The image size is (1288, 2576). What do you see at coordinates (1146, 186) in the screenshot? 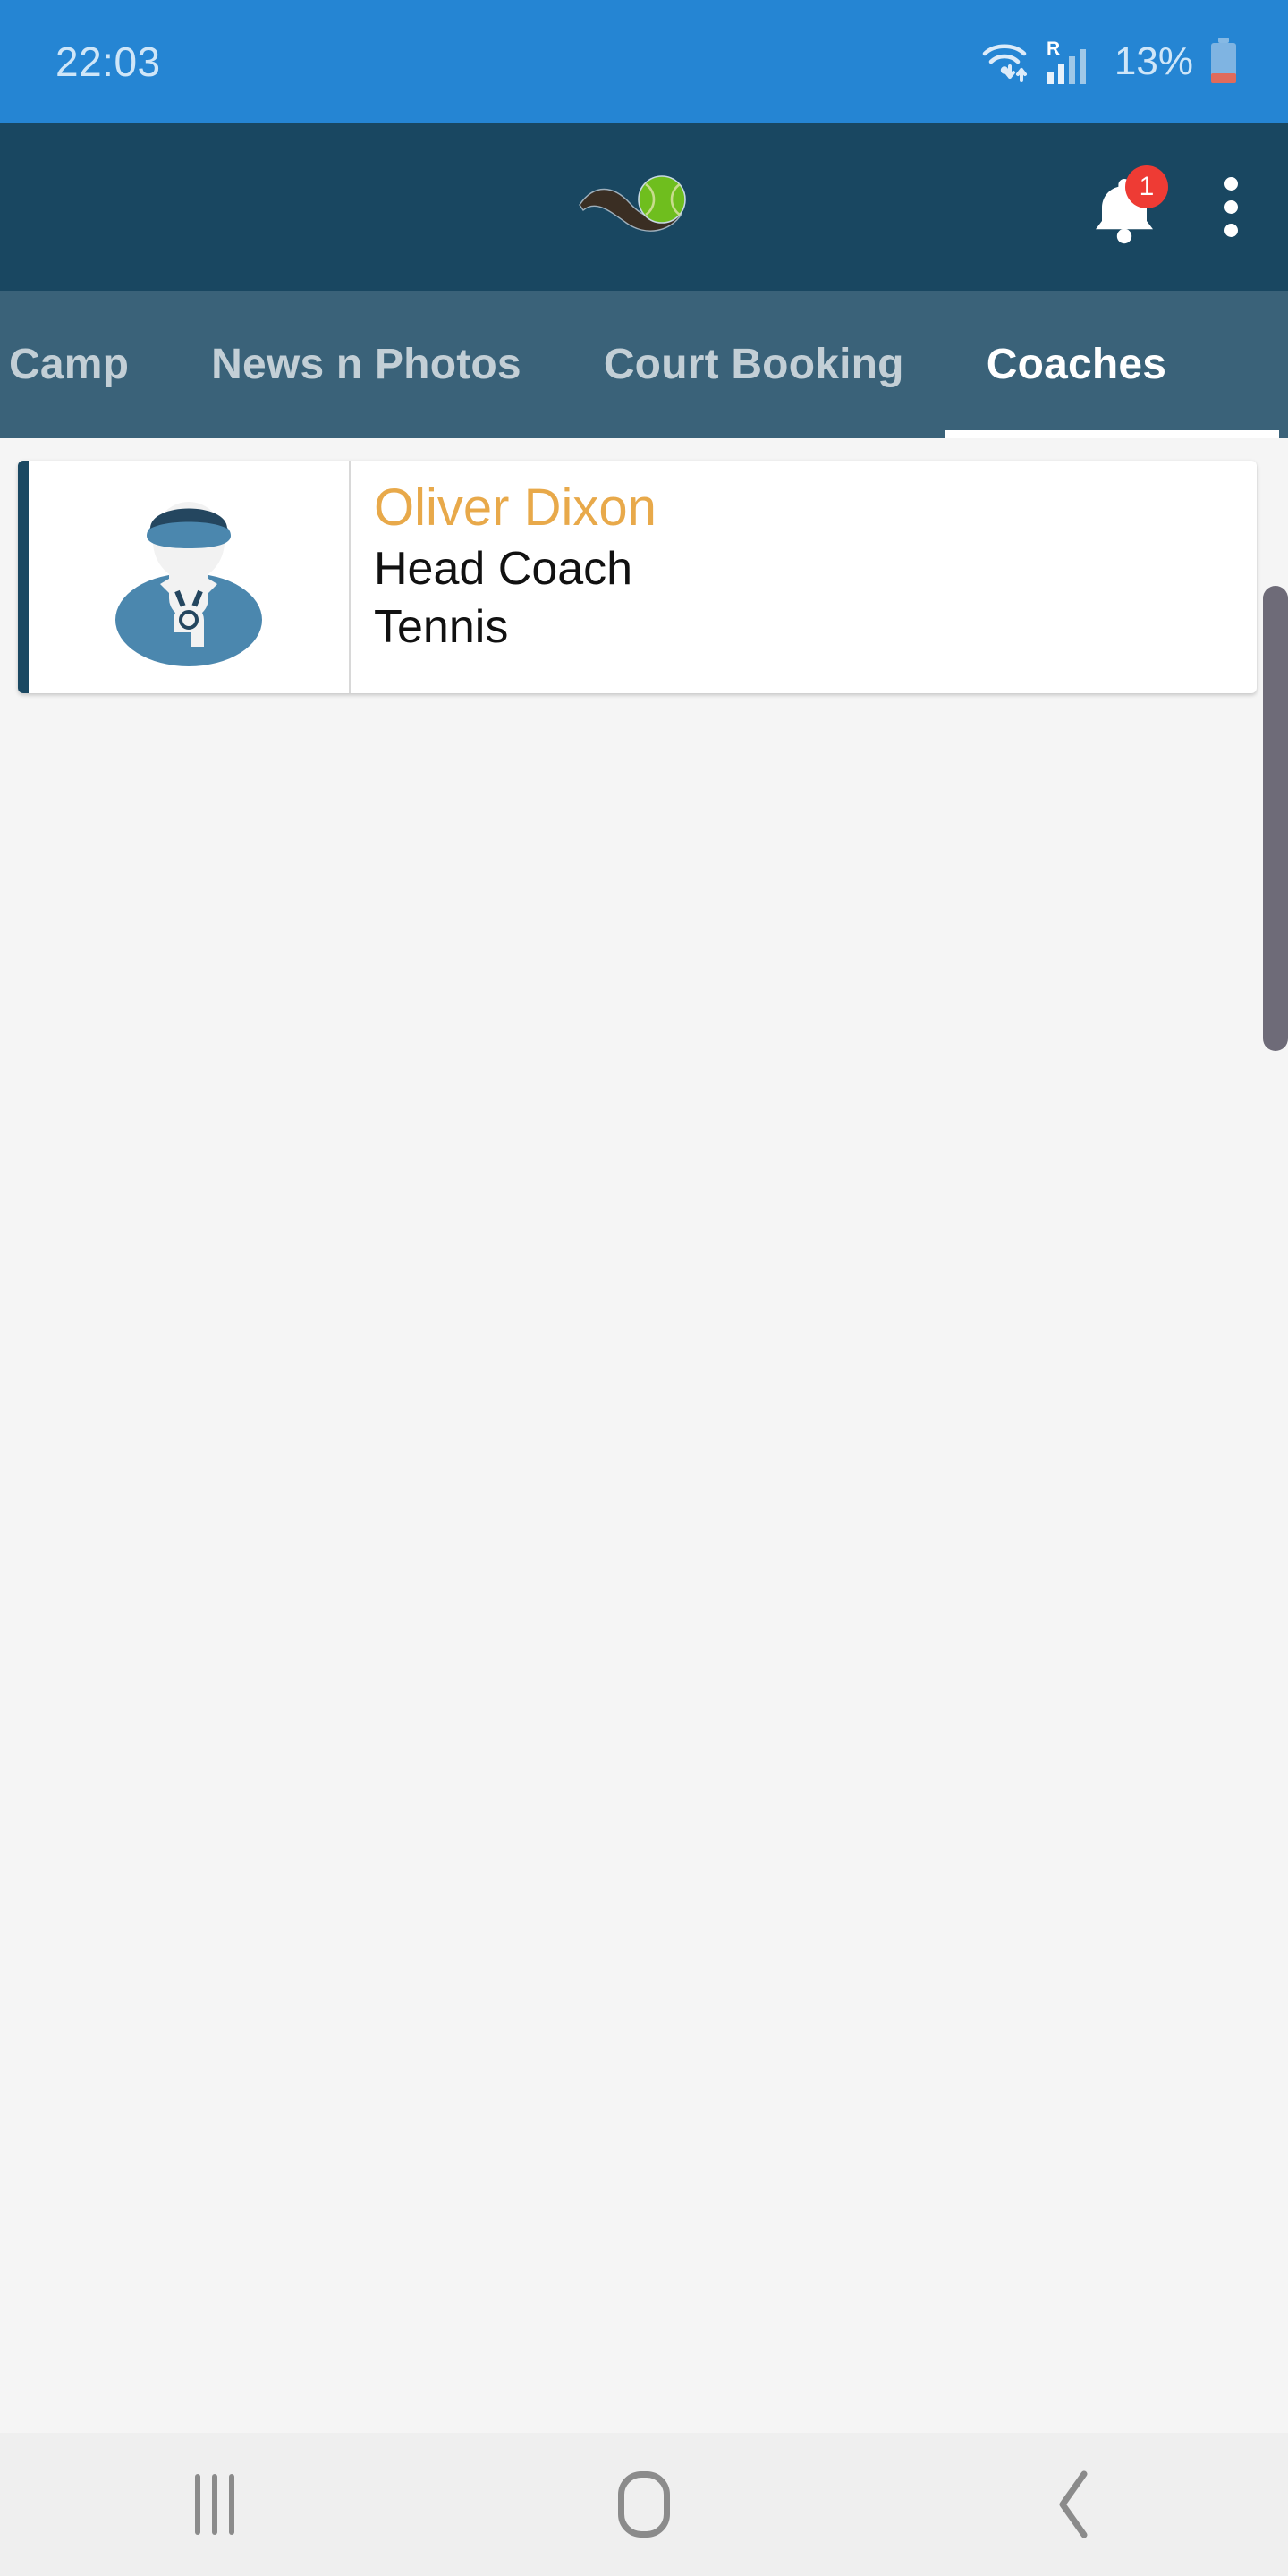
I see `notification-badge: 1` at bounding box center [1146, 186].